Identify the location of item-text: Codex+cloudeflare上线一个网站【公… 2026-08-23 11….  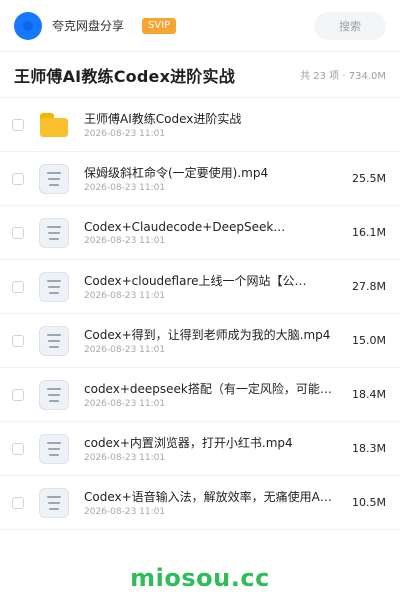
(209, 286).